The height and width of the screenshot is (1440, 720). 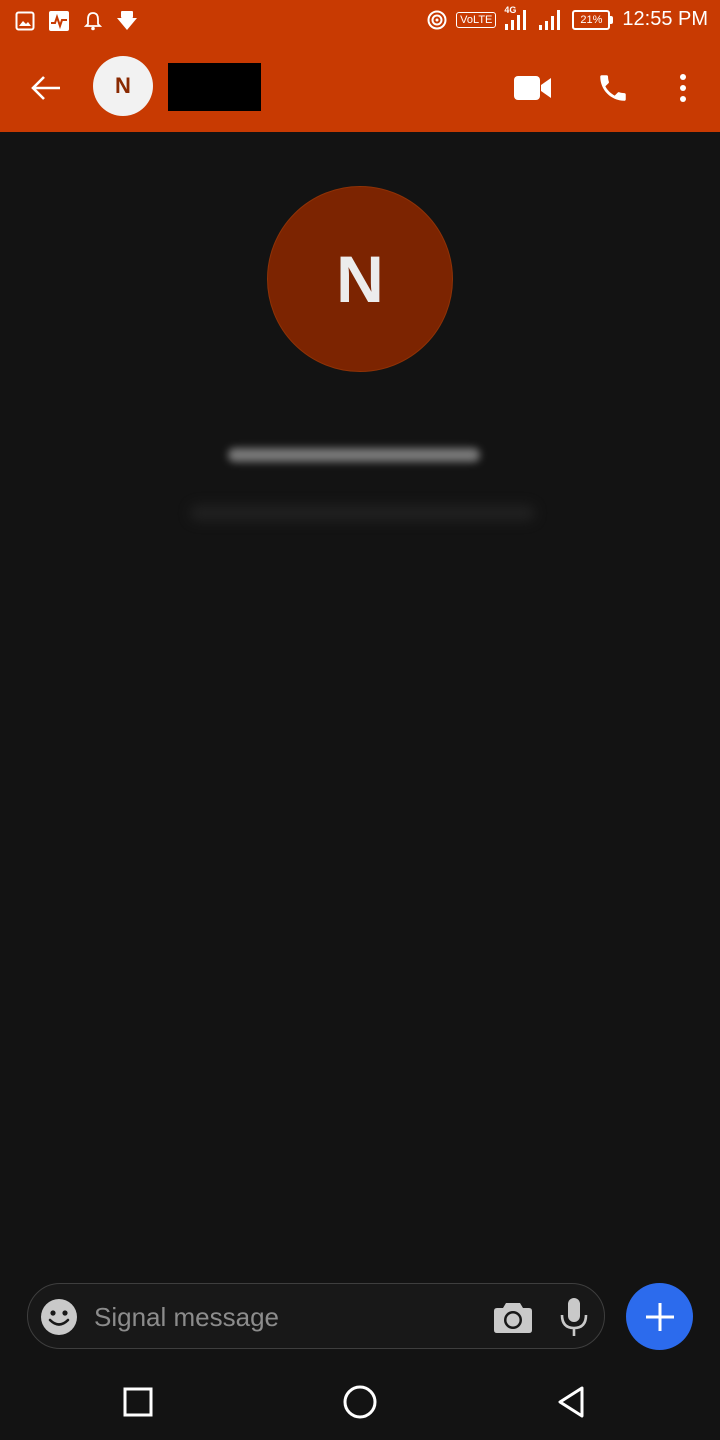 I want to click on signal-4g-icon: 4G, so click(x=517, y=18).